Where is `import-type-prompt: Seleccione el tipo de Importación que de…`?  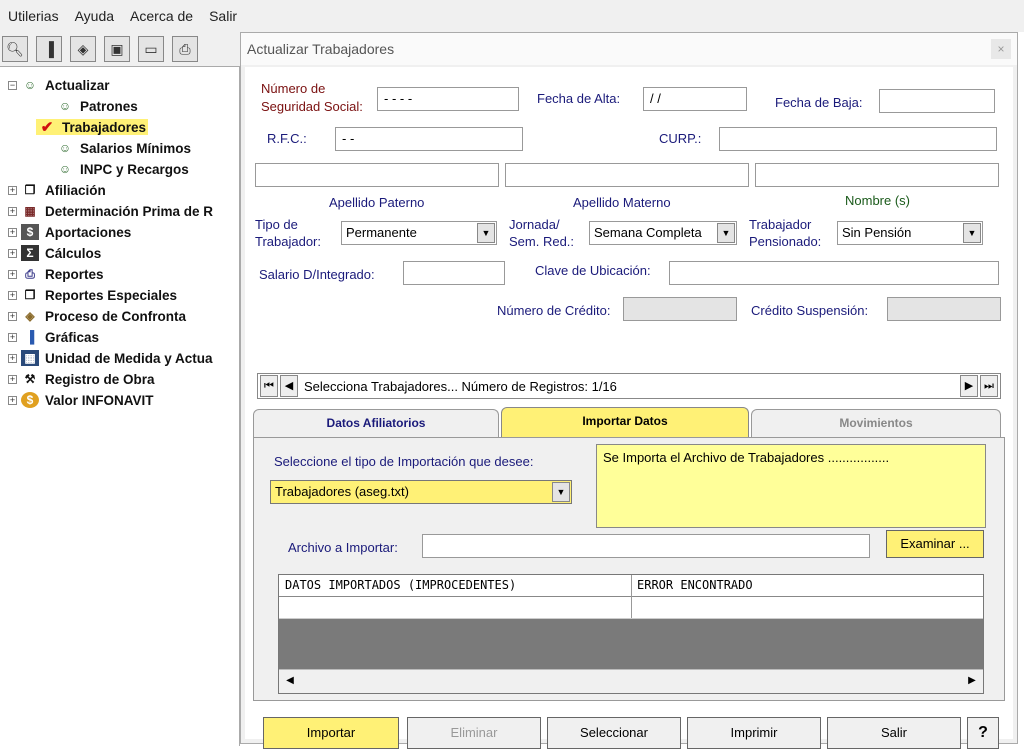 import-type-prompt: Seleccione el tipo de Importación que de… is located at coordinates (404, 461).